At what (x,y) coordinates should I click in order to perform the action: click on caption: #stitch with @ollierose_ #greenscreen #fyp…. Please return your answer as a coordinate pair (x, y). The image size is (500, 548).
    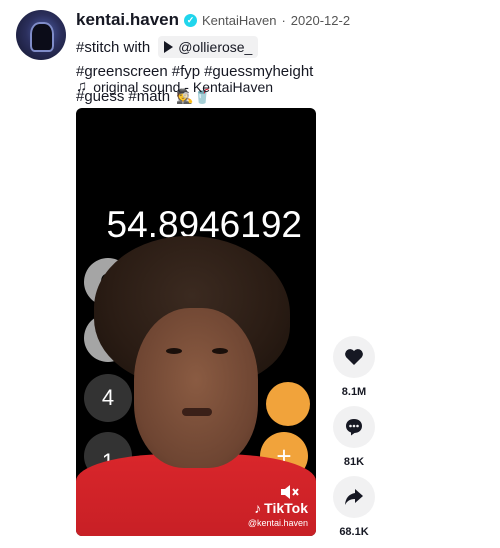
    Looking at the image, I should click on (281, 72).